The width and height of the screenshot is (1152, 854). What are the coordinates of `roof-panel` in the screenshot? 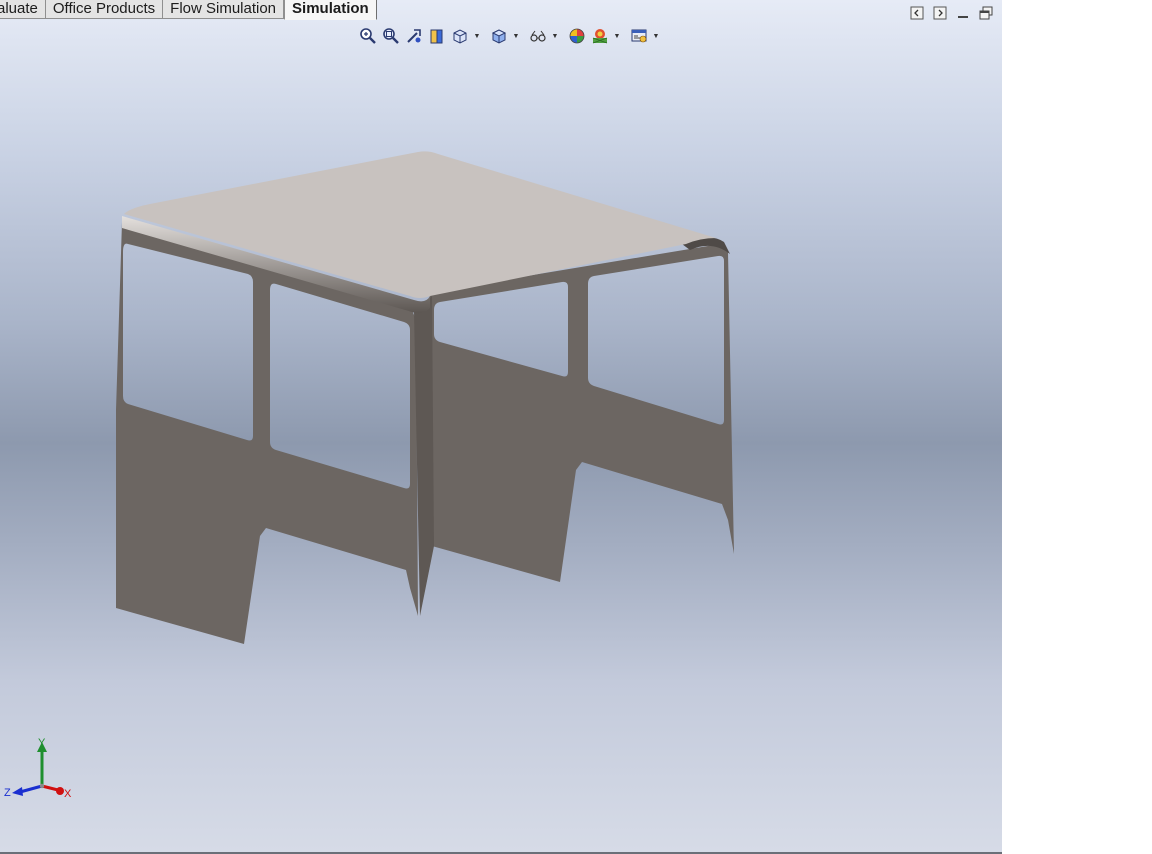 It's located at (420, 224).